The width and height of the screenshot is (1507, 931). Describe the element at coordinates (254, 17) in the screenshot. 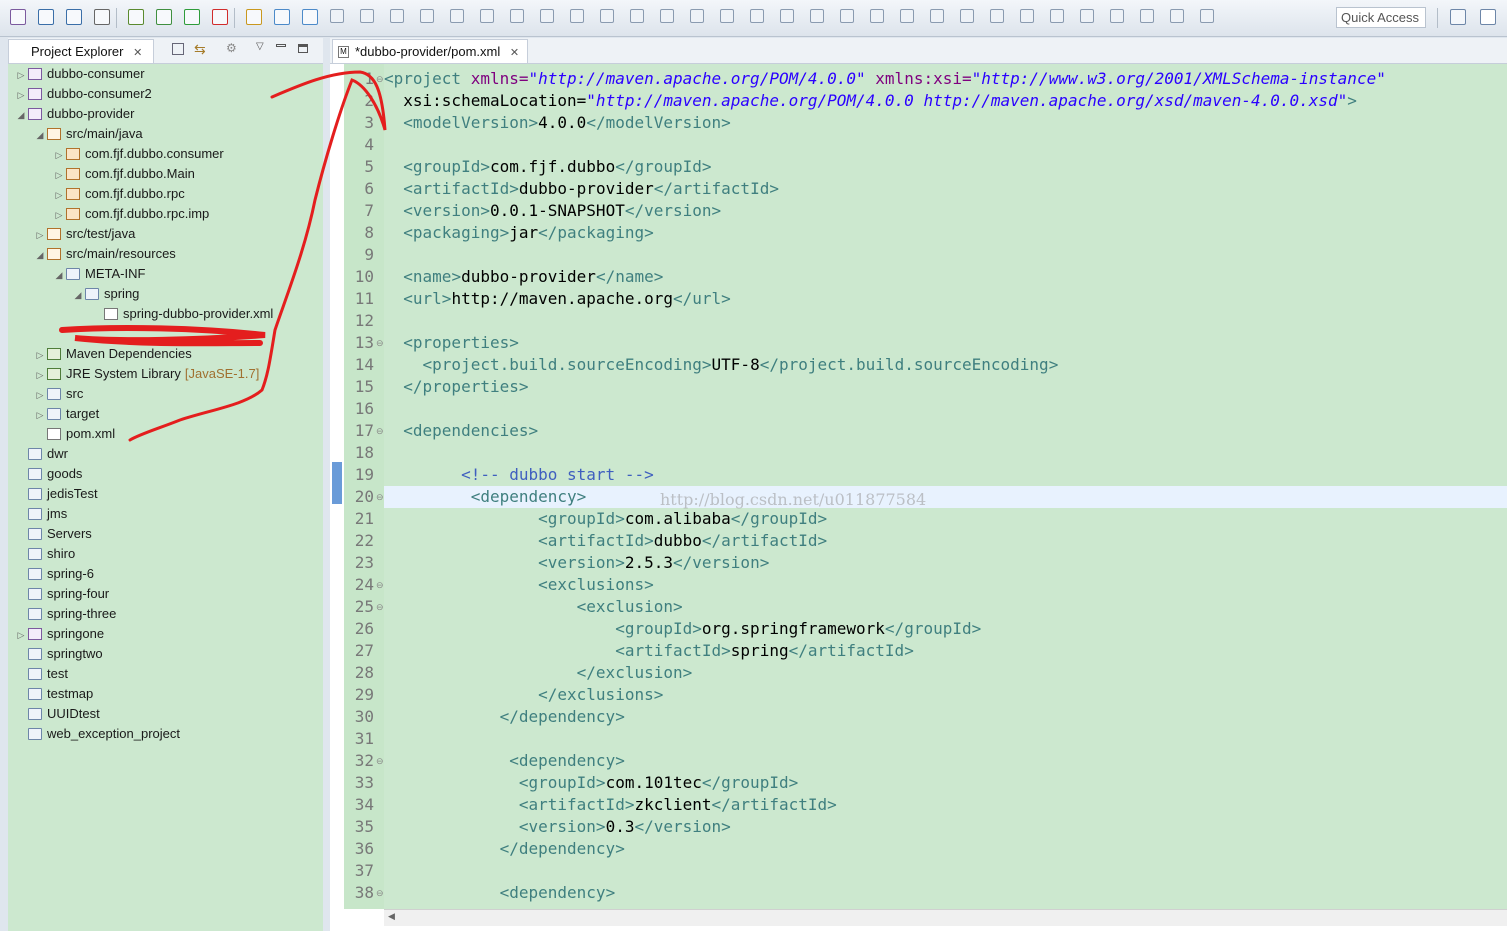

I see `search-icon` at that location.